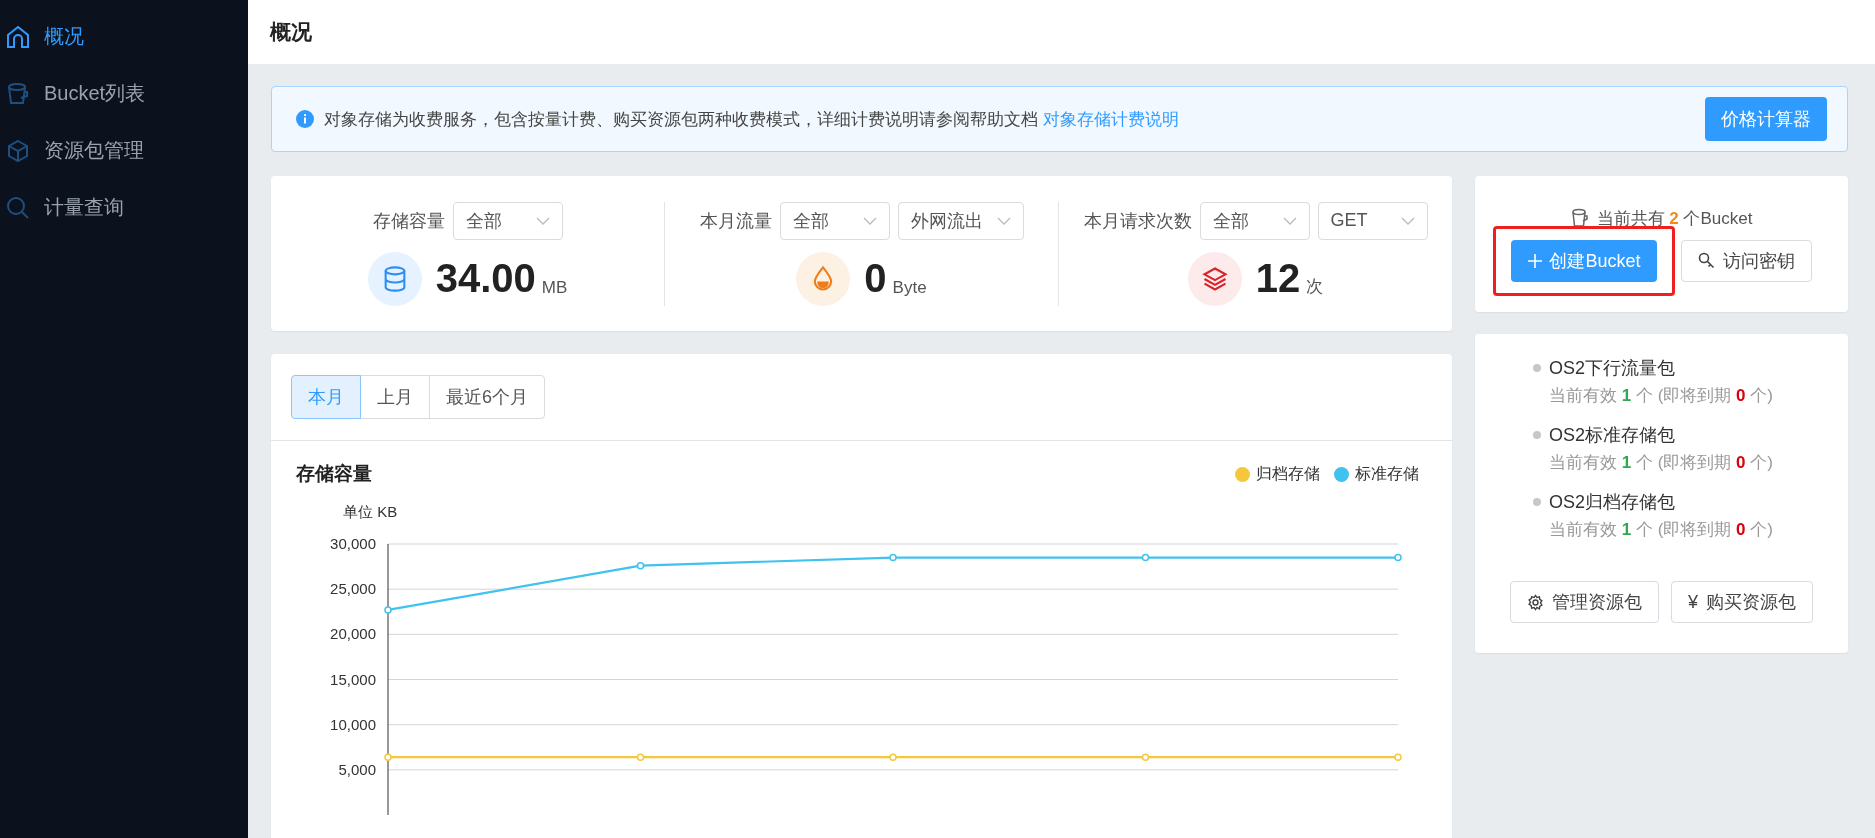 Image resolution: width=1875 pixels, height=838 pixels. What do you see at coordinates (1278, 278) in the screenshot?
I see `stat-value: 12` at bounding box center [1278, 278].